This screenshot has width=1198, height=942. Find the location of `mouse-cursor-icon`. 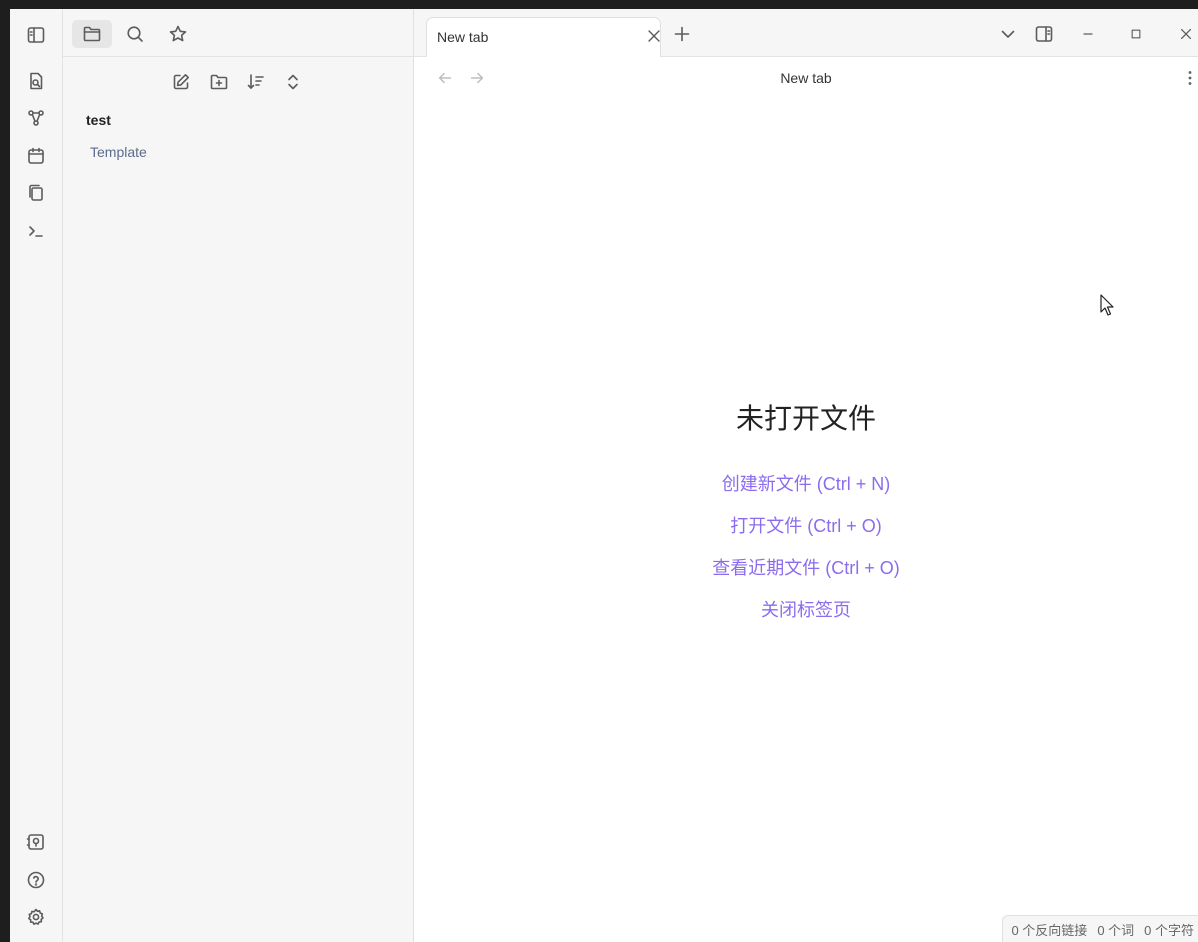

mouse-cursor-icon is located at coordinates (1108, 308).